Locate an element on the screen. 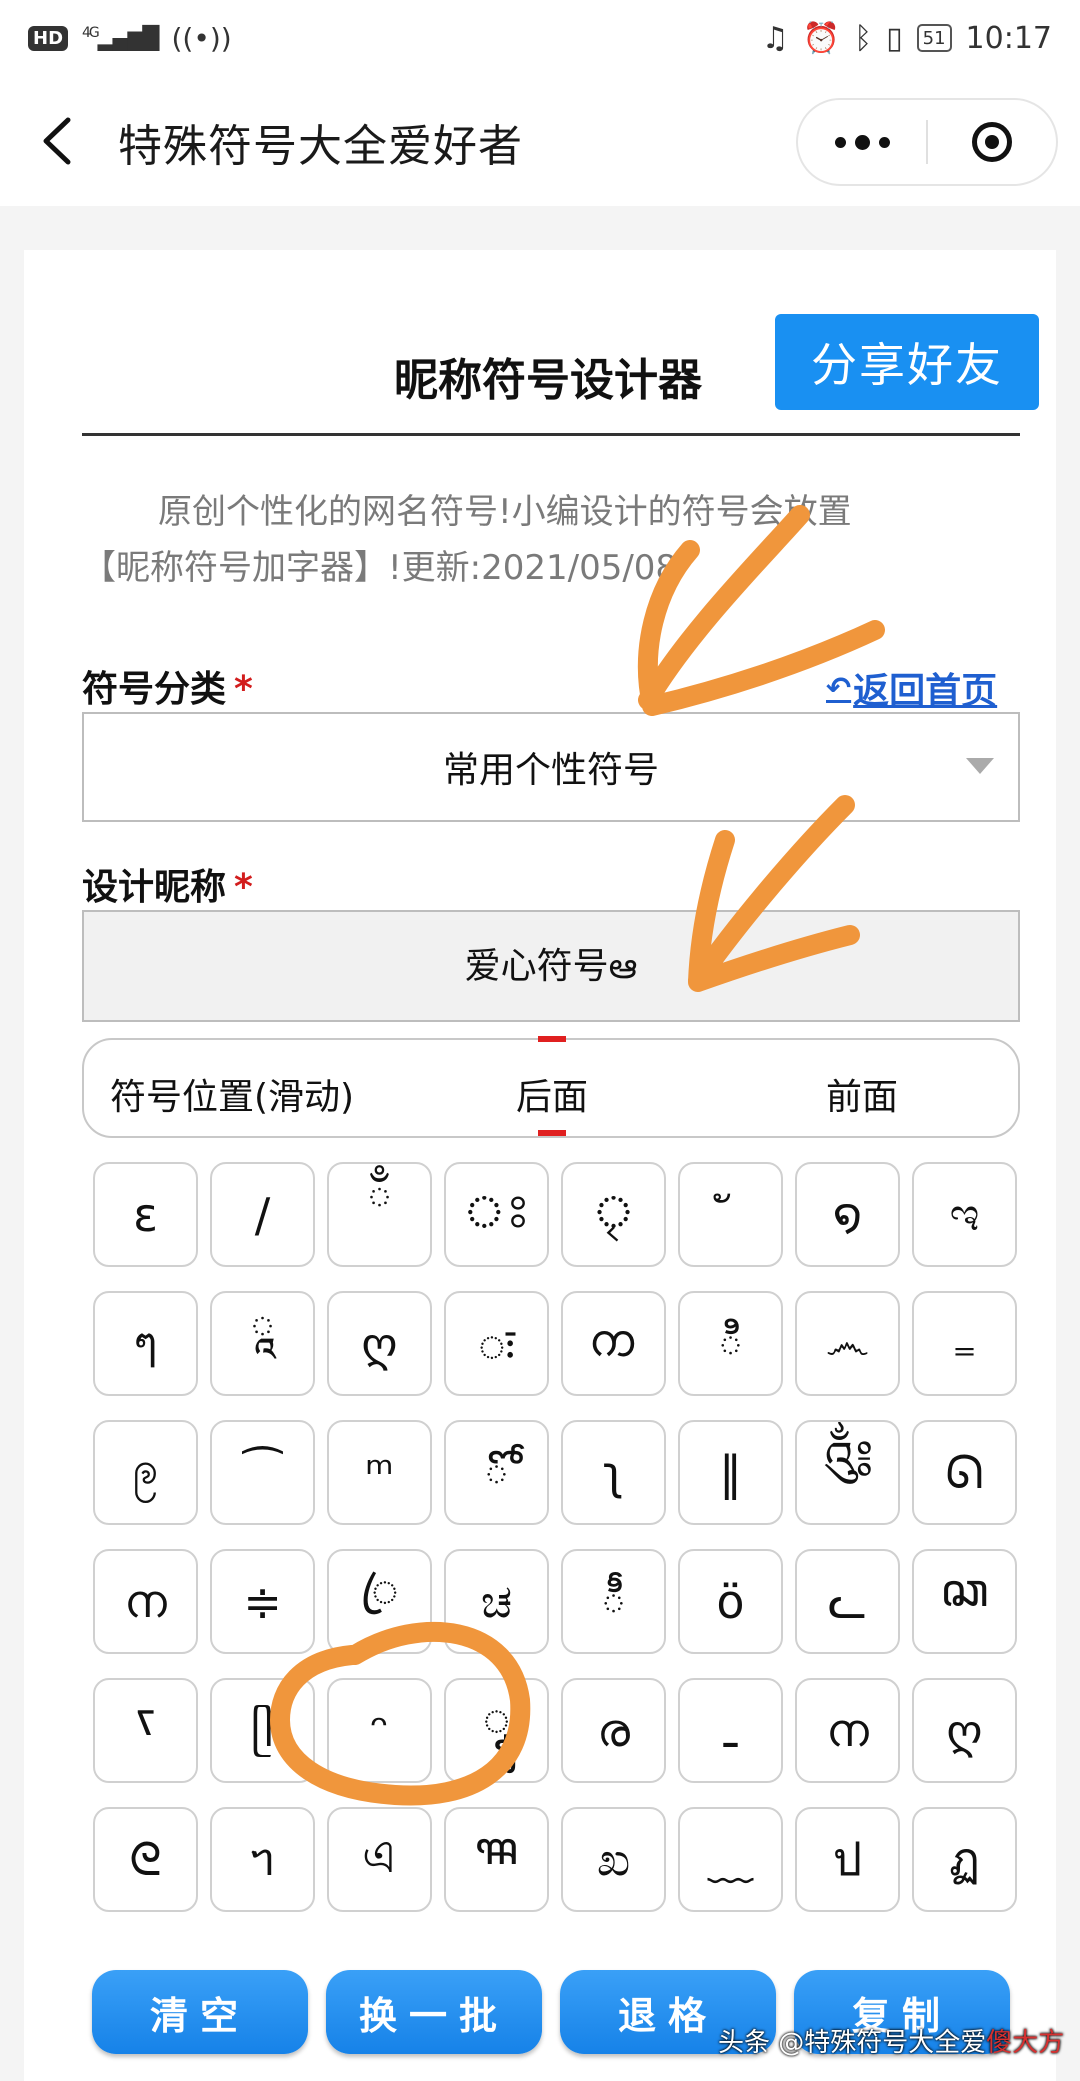  symbol-cell: ᵔ is located at coordinates (379, 1730).